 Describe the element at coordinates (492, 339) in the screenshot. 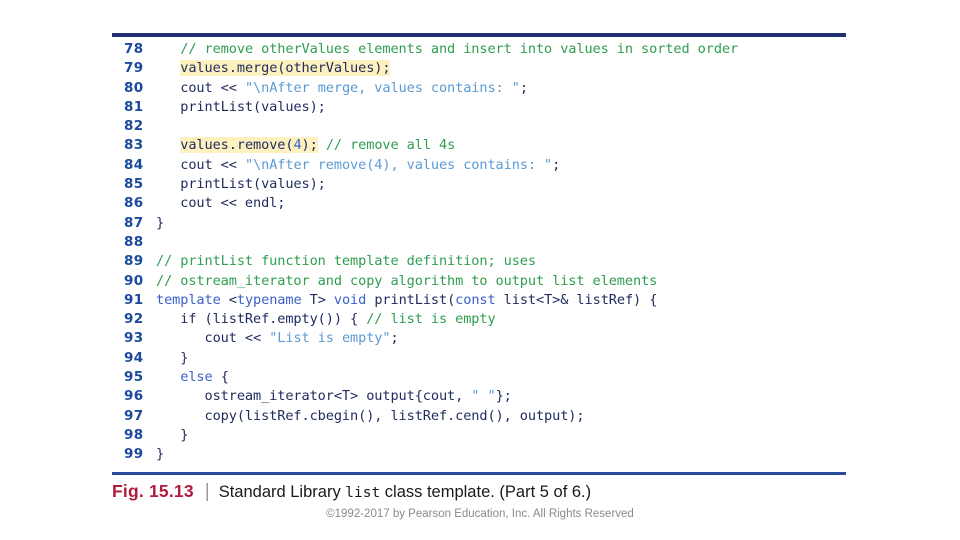

I see `code-line: 93 cout << "List is empty";` at that location.